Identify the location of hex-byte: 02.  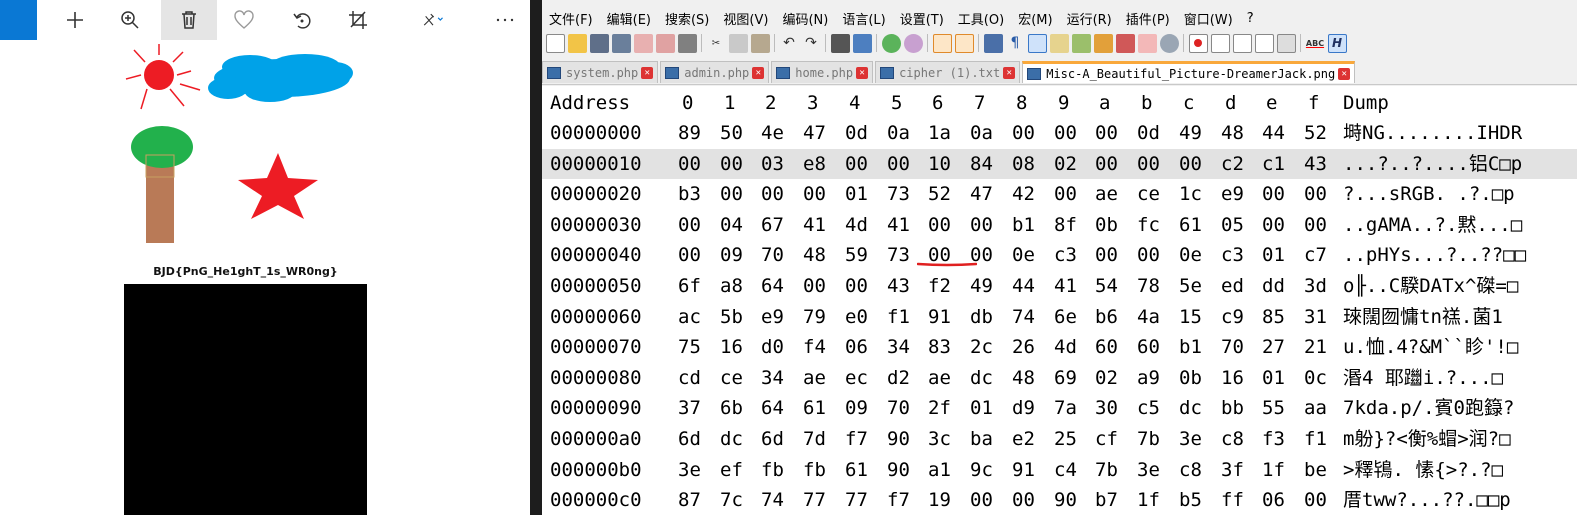
(1065, 164).